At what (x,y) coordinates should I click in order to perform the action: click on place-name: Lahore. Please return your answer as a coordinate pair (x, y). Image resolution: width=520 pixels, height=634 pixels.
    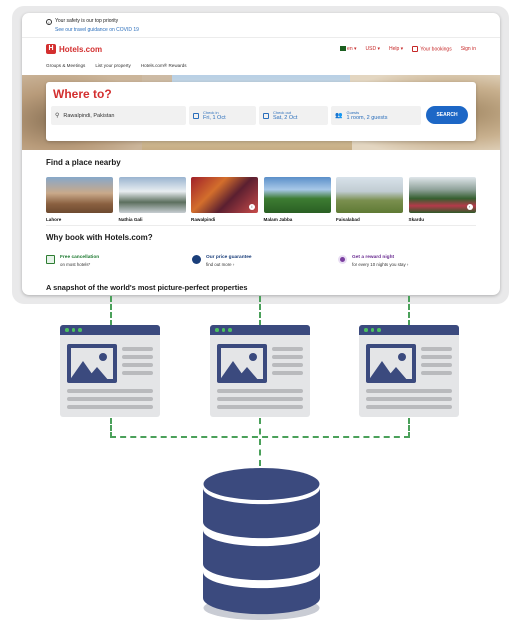
    Looking at the image, I should click on (54, 219).